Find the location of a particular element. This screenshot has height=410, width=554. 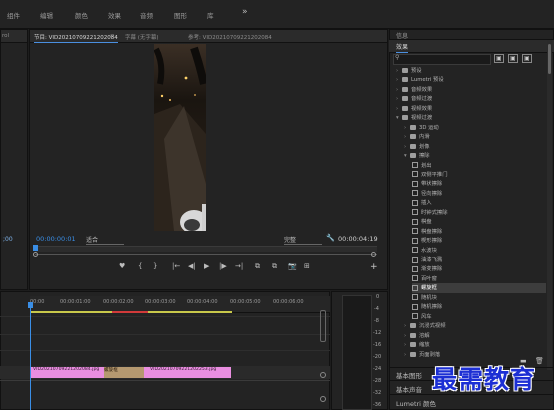

effect-label: 视频效果 is located at coordinates (422, 108).